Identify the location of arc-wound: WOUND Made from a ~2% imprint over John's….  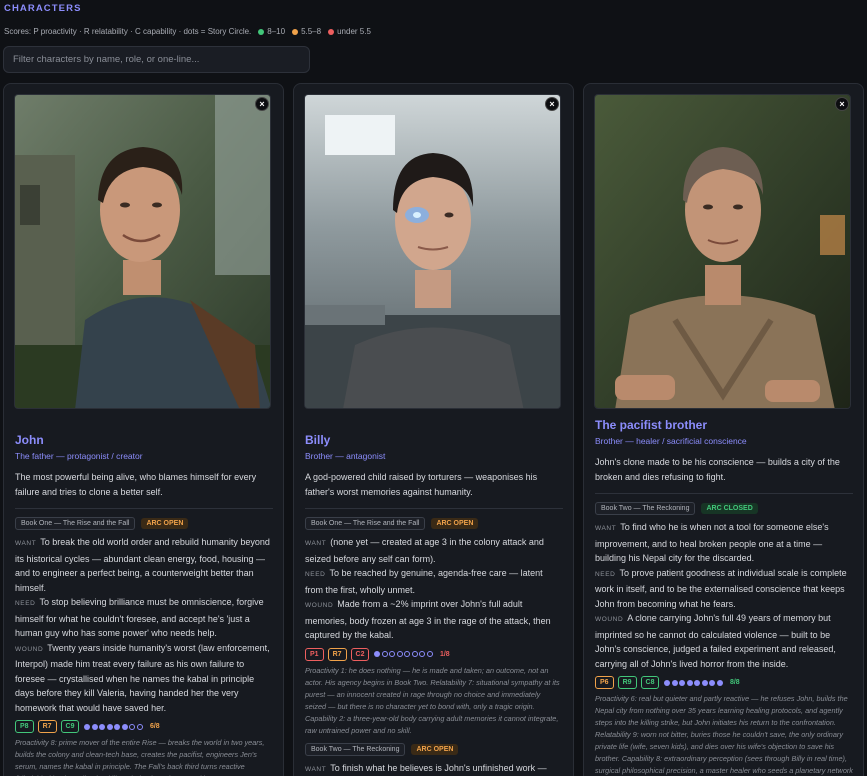
(434, 620).